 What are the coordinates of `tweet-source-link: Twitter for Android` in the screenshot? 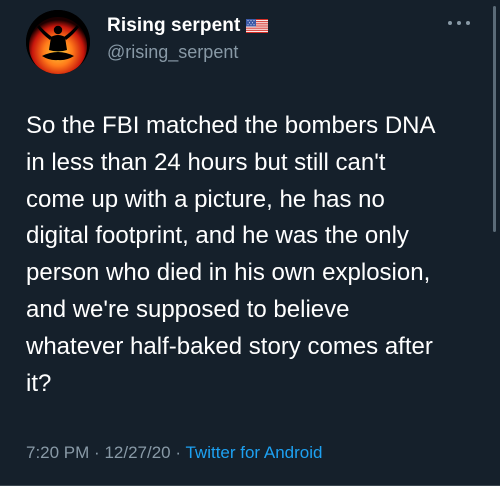 It's located at (253, 452).